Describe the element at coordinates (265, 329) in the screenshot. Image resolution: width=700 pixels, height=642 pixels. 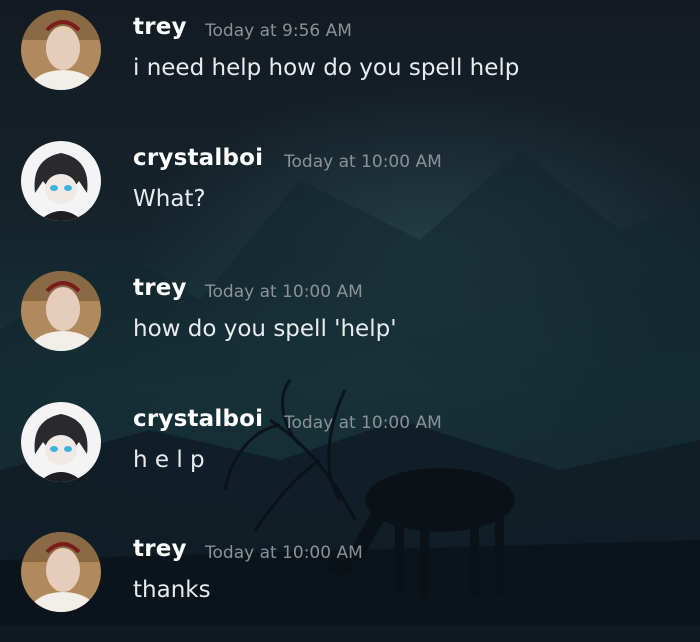
I see `message-content: how do you spell 'help'` at that location.